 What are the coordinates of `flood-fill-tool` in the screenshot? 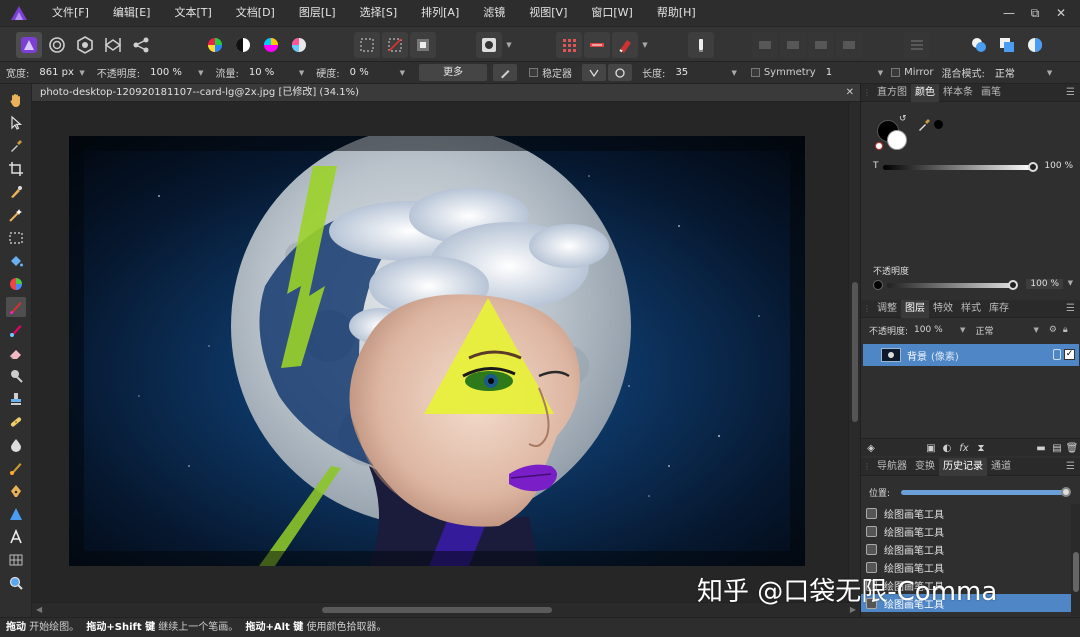 It's located at (16, 261).